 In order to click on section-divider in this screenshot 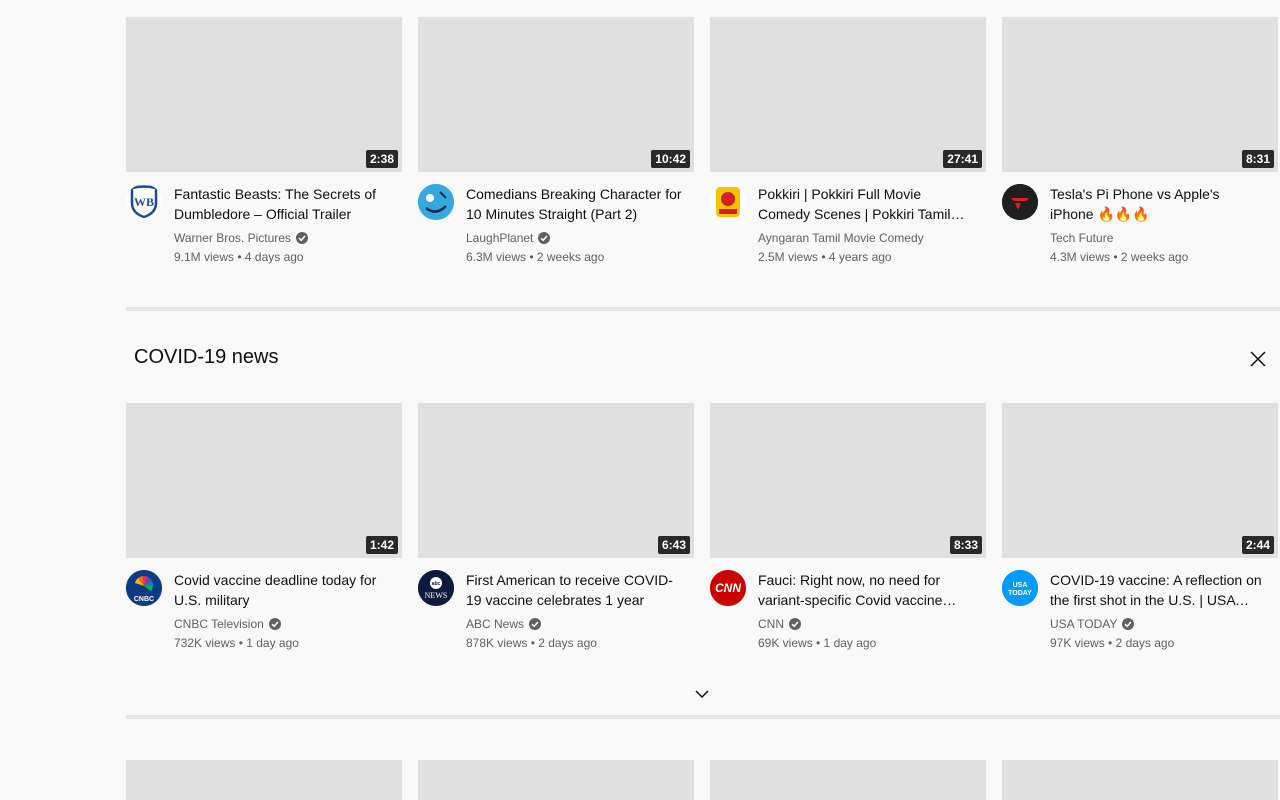, I will do `click(703, 717)`.